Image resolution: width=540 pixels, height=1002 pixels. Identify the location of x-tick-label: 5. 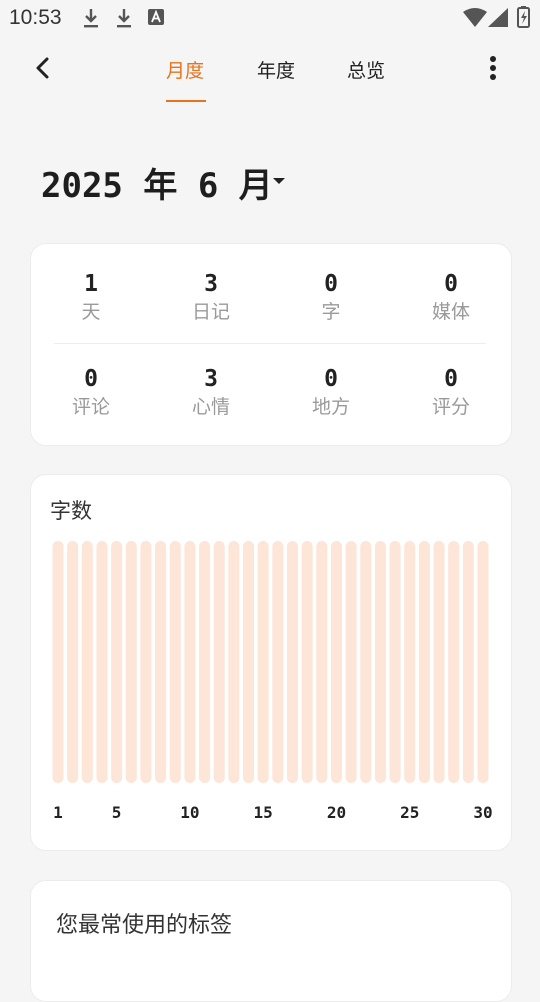
(117, 812).